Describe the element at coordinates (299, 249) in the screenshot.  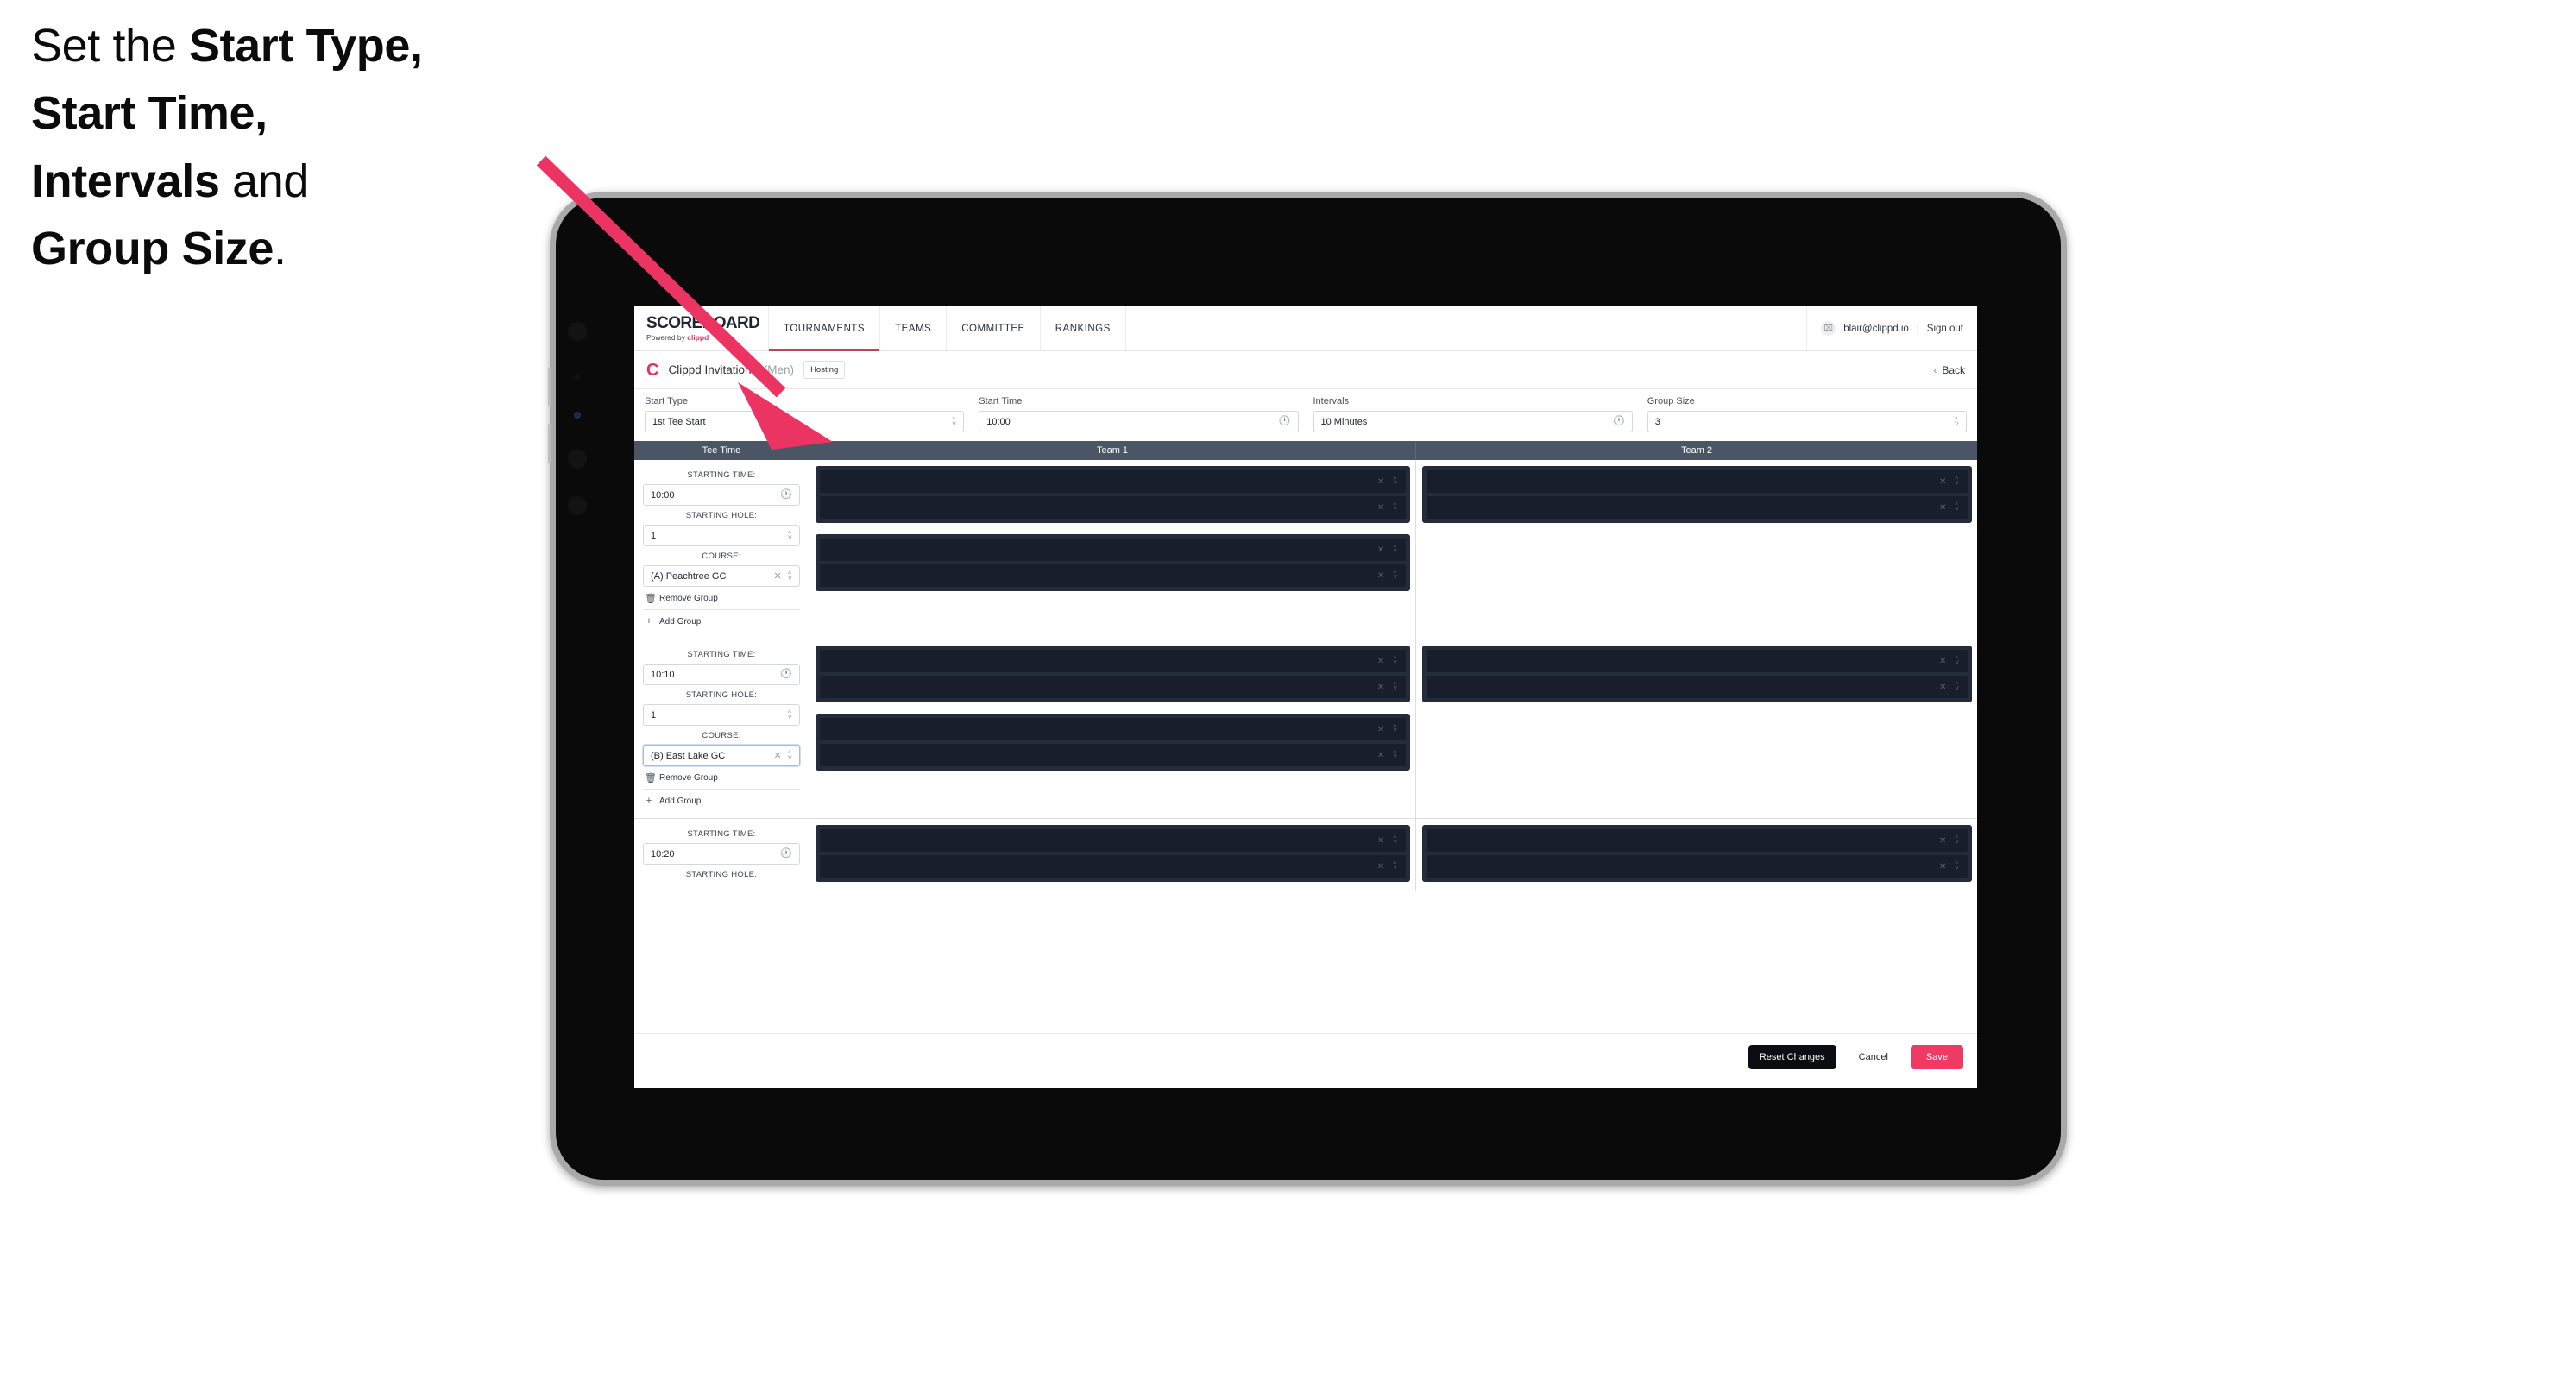
I see `caption-line-4: Group Size.` at that location.